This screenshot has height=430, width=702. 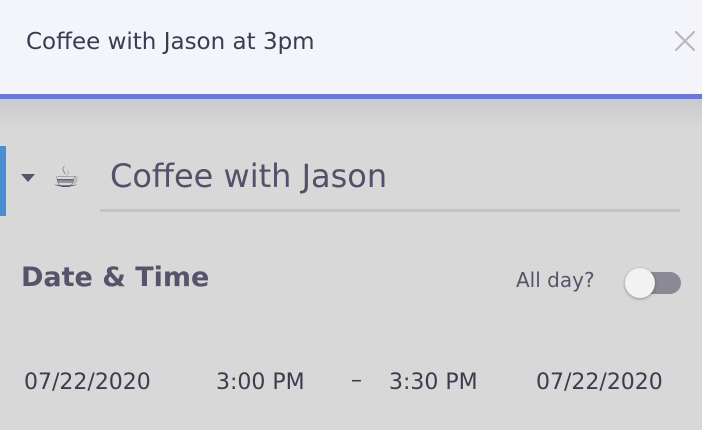 I want to click on event-title: Coffee with Jason, so click(x=249, y=176).